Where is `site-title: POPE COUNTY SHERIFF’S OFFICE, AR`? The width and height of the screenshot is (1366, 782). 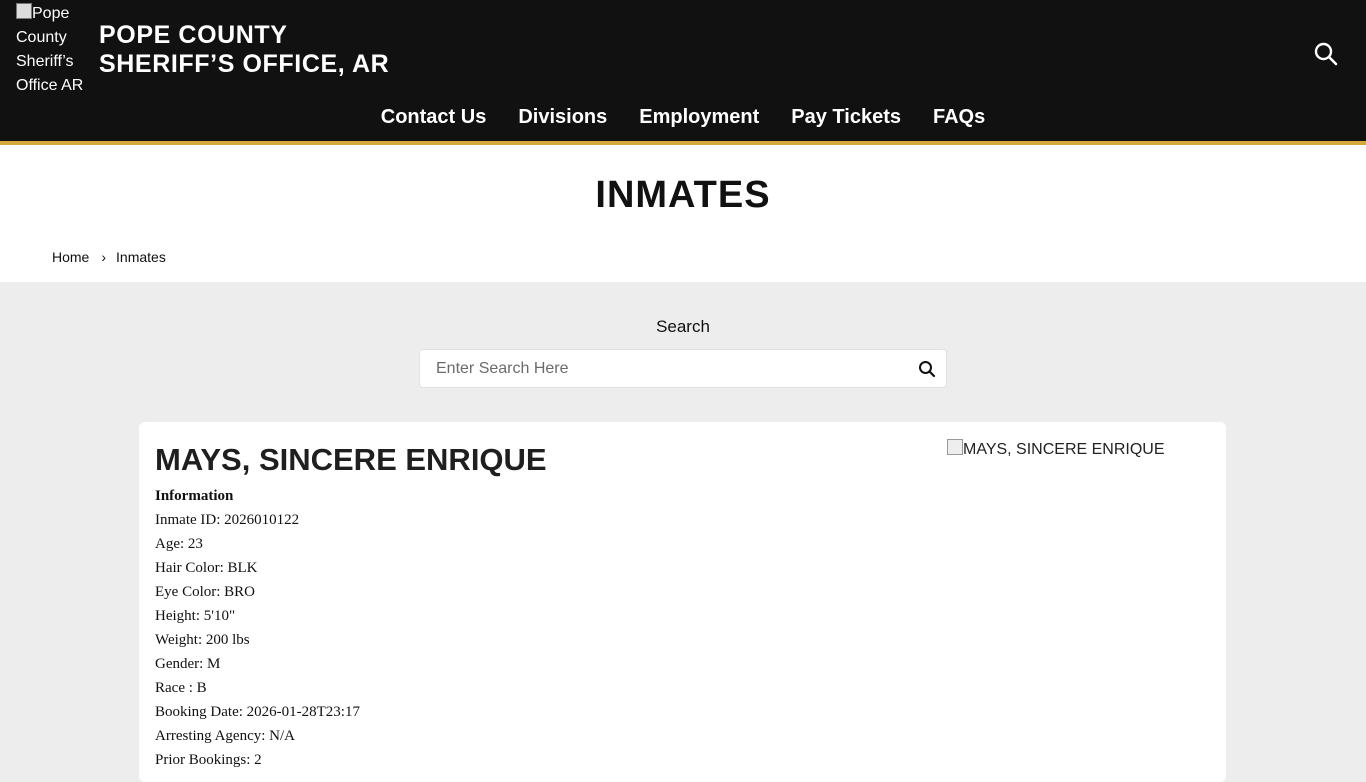 site-title: POPE COUNTY SHERIFF’S OFFICE, AR is located at coordinates (244, 50).